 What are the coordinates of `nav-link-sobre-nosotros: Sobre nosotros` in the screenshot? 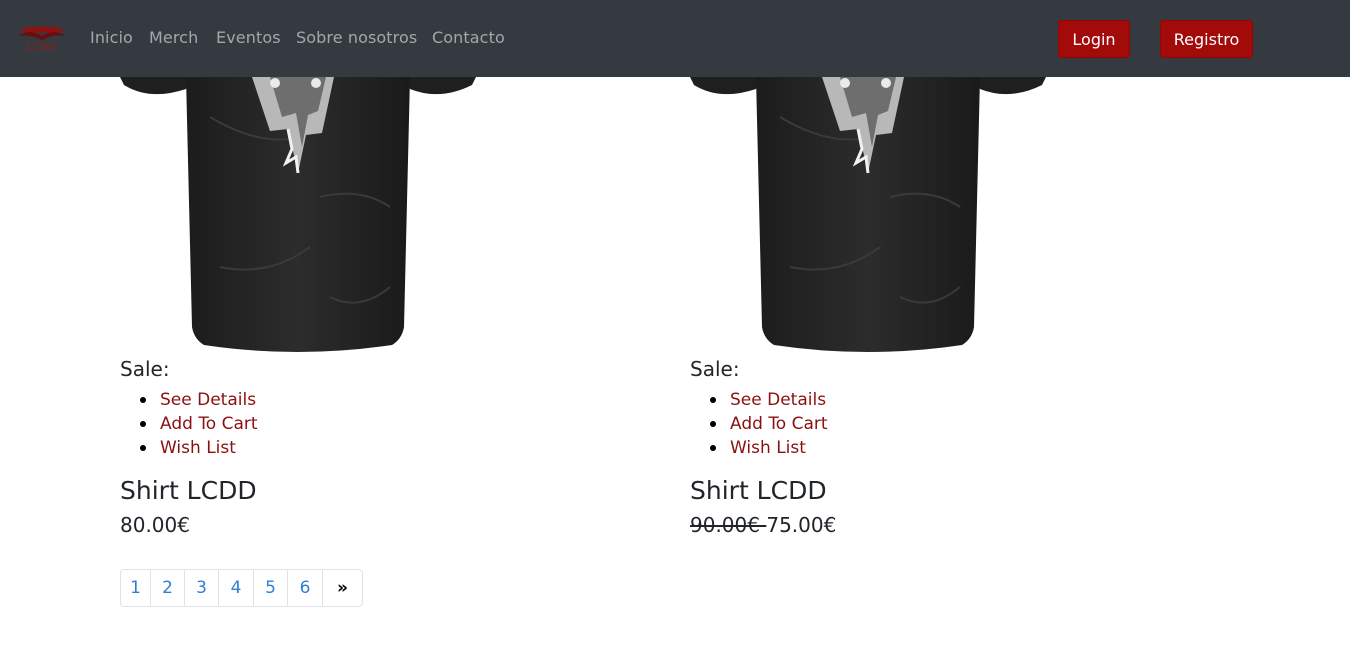 It's located at (356, 37).